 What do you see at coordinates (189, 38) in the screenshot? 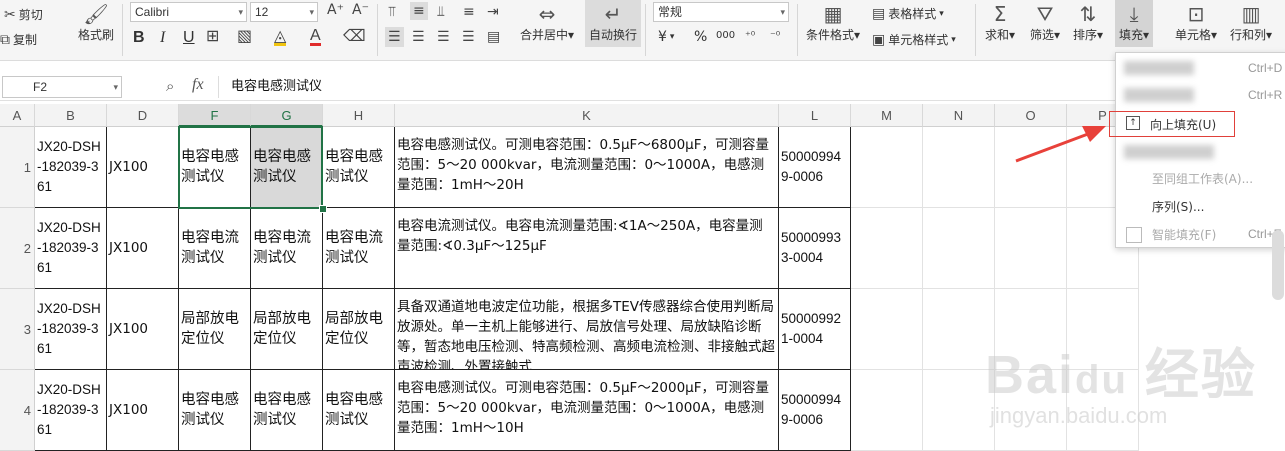
I see `underline-button: U` at bounding box center [189, 38].